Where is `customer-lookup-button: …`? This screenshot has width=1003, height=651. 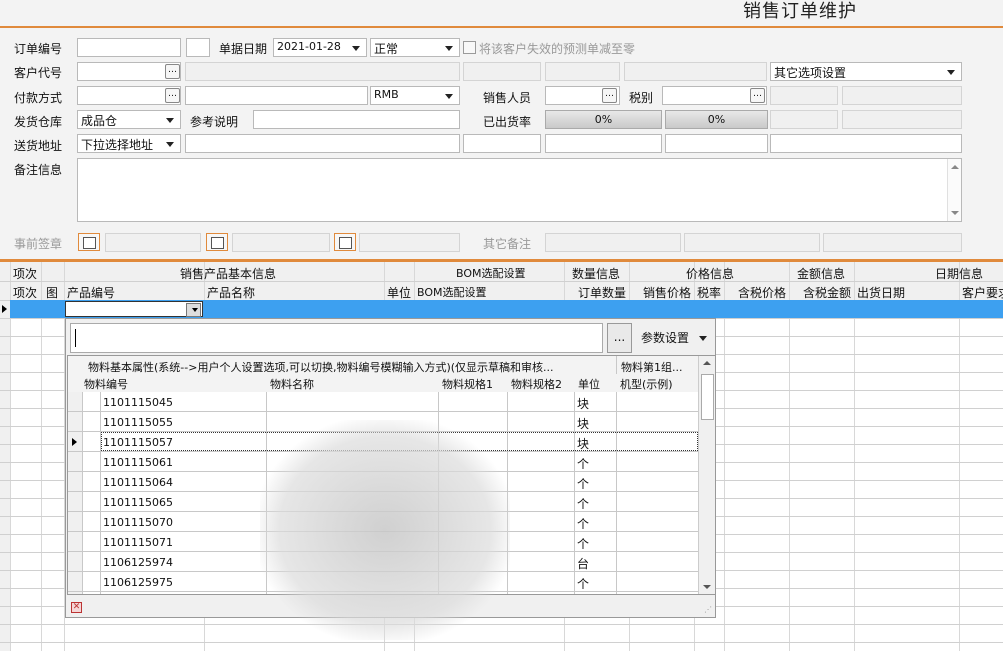
customer-lookup-button: … is located at coordinates (172, 71).